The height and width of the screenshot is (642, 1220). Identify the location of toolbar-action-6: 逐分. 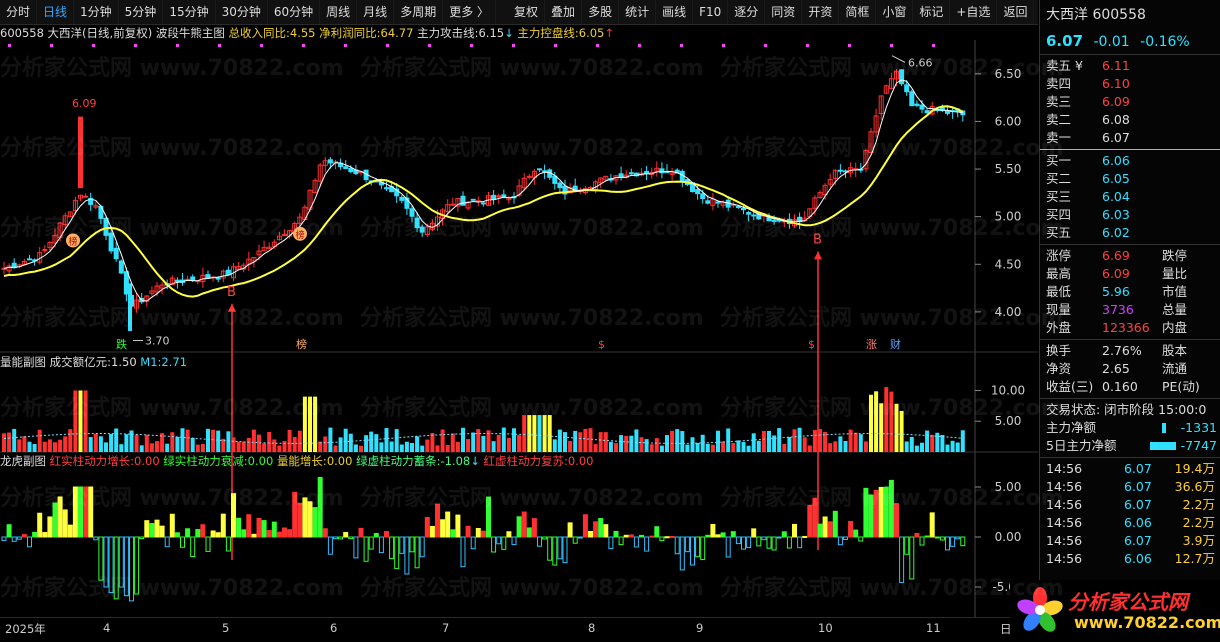
(747, 12).